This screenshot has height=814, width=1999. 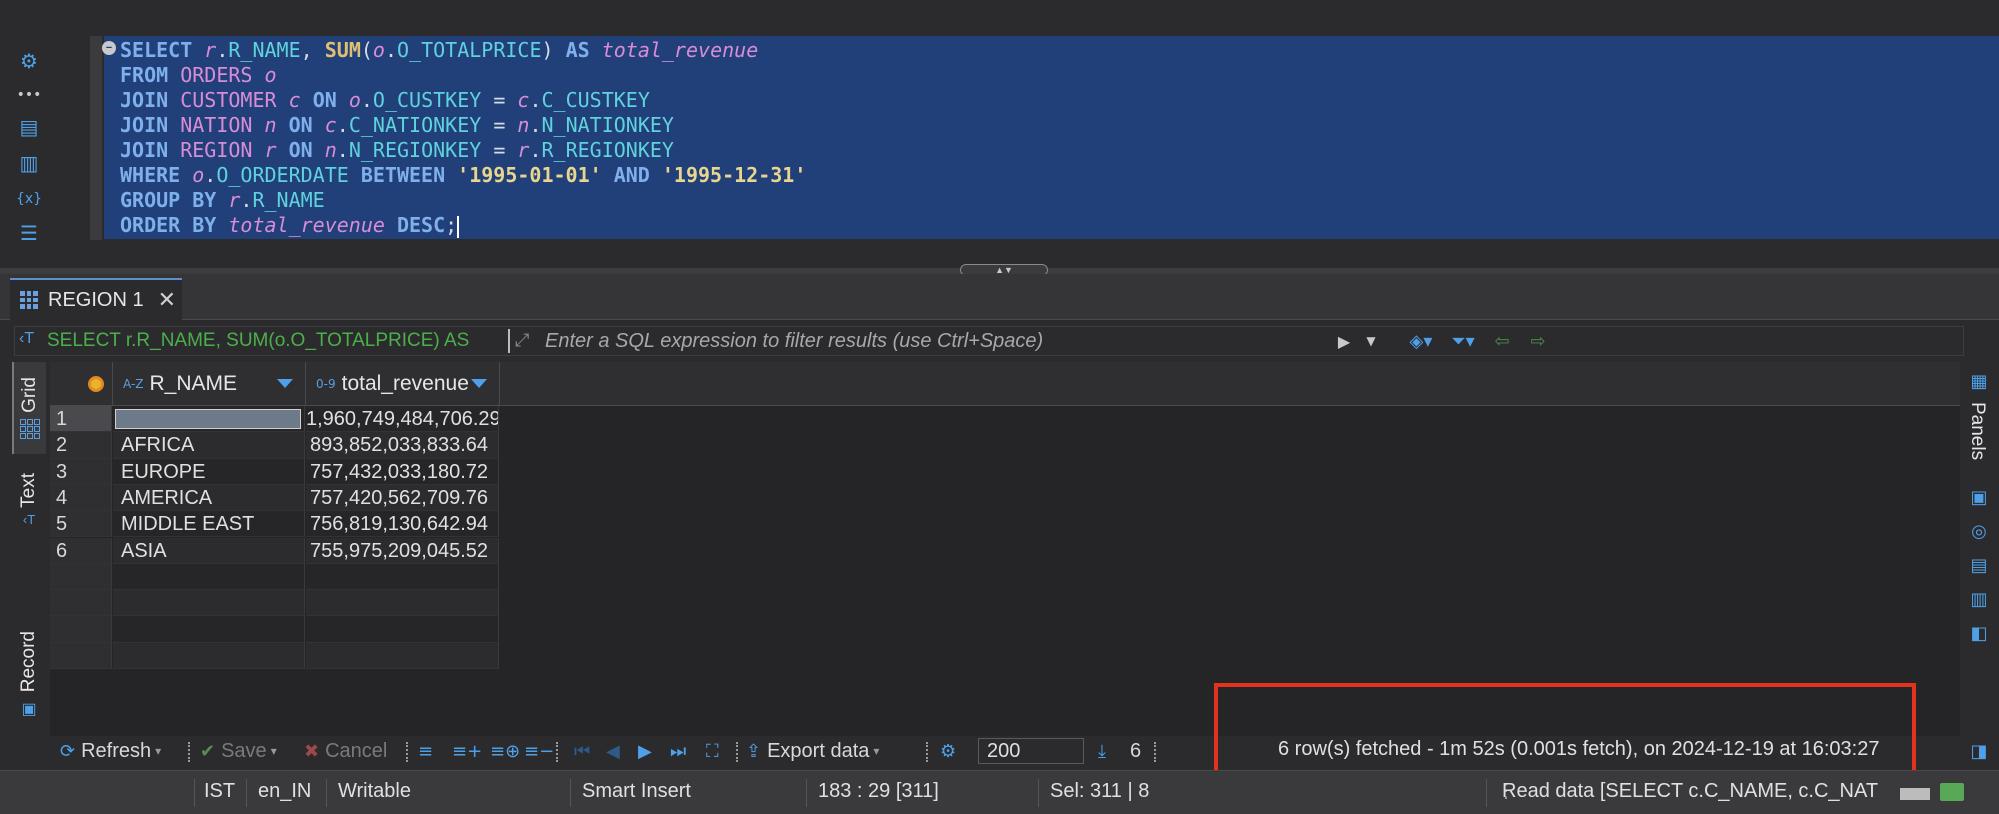 I want to click on database-icon, so click(x=1952, y=792).